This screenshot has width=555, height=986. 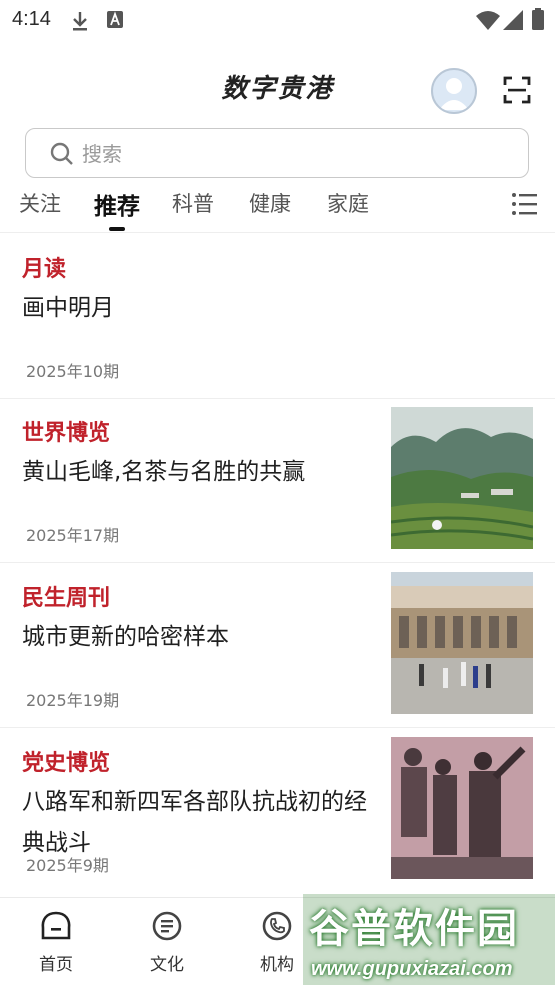 I want to click on search-box, so click(x=277, y=153).